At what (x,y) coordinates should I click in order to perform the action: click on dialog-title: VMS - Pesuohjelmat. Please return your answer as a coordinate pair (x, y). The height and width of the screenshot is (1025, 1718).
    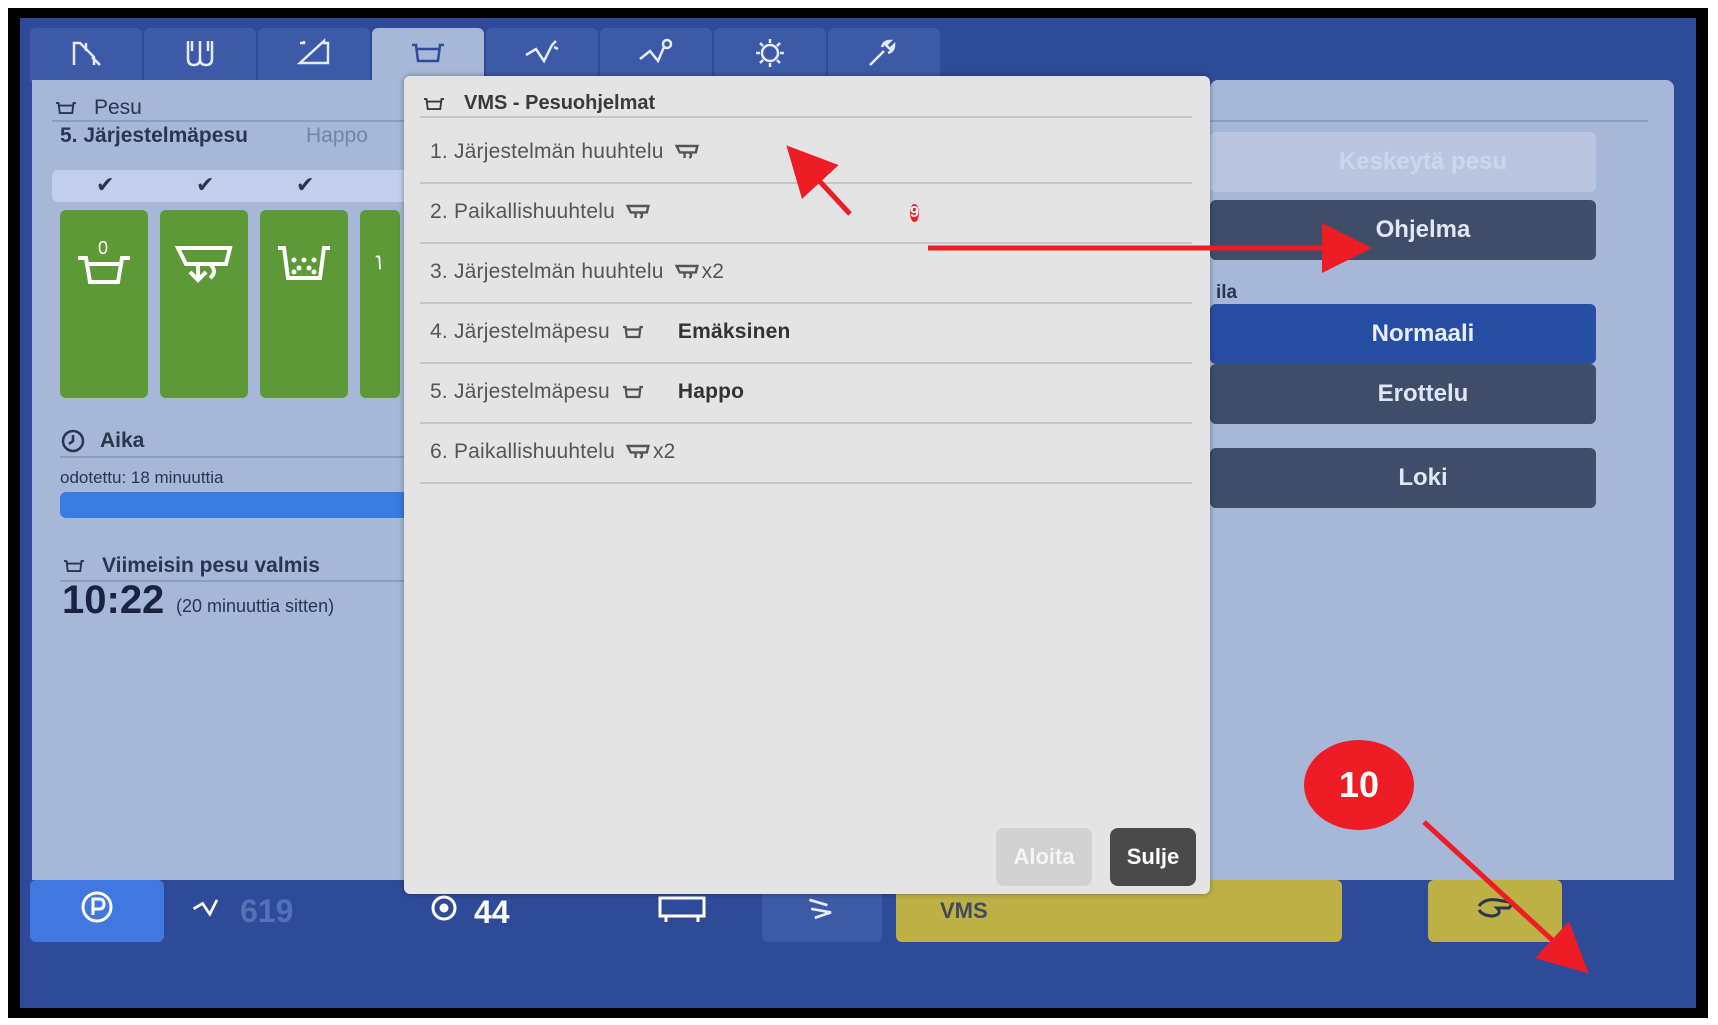
    Looking at the image, I should click on (537, 103).